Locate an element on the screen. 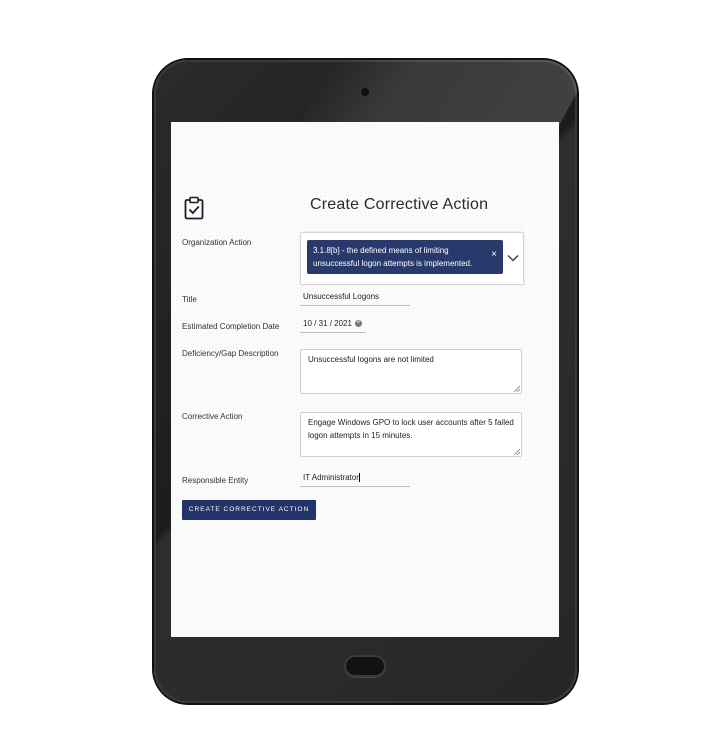 Image resolution: width=717 pixels, height=750 pixels. responsible-entity-input: IT Administrator is located at coordinates (355, 480).